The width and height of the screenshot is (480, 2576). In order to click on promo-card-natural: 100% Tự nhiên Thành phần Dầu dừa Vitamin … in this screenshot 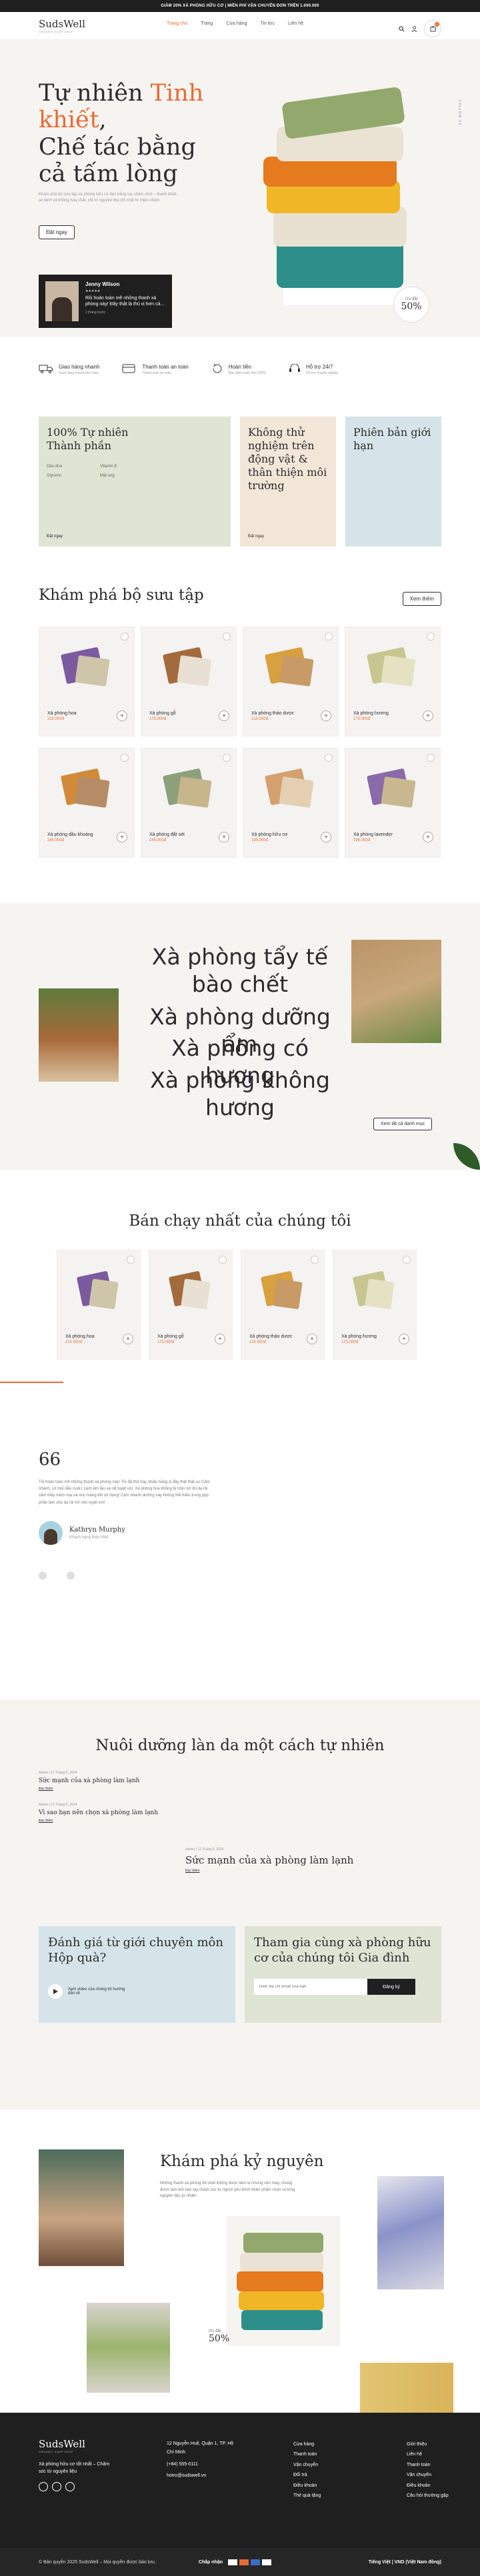, I will do `click(135, 482)`.